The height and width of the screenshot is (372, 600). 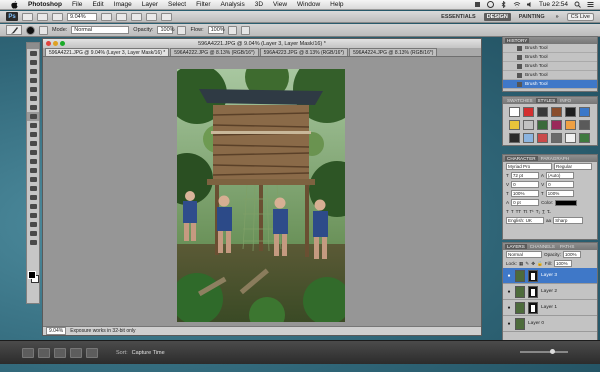 I want to click on layer-mask-thumbnail, so click(x=533, y=291).